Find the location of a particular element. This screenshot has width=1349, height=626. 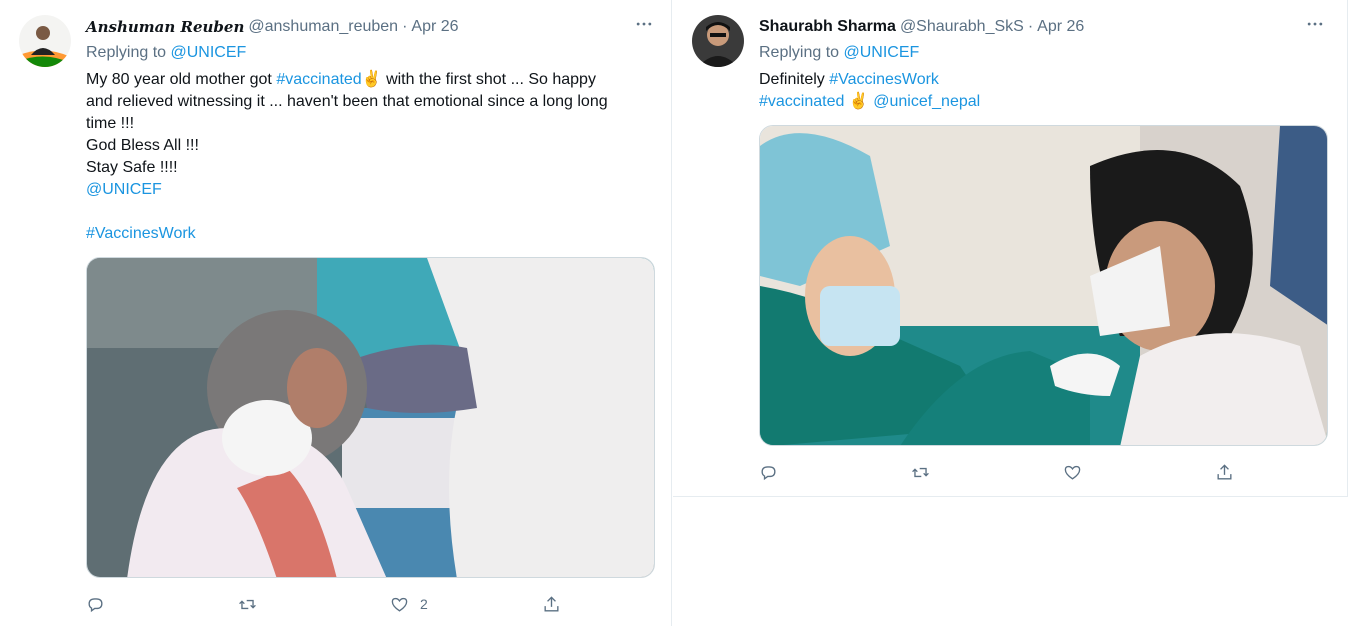

text-fragment: with the first shot ... So happy is located at coordinates (488, 79).